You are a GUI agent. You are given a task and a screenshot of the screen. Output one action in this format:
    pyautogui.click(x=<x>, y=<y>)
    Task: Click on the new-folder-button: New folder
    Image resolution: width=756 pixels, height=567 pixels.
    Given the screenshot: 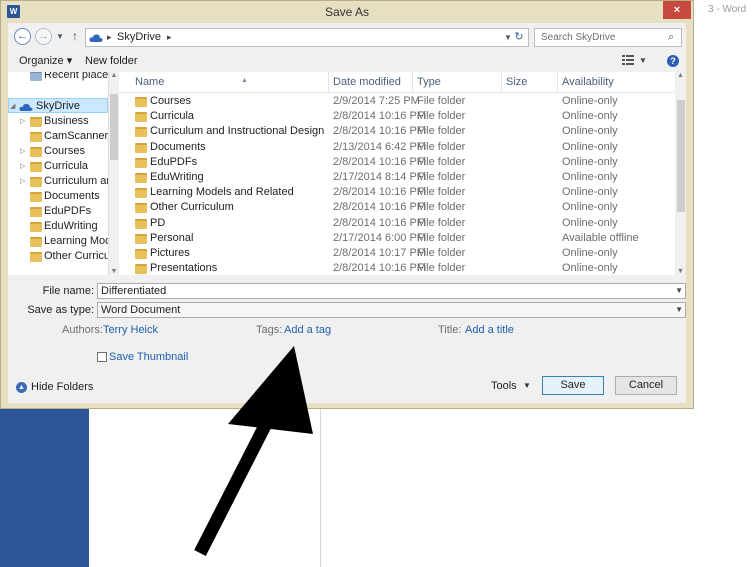 What is the action you would take?
    pyautogui.click(x=111, y=61)
    